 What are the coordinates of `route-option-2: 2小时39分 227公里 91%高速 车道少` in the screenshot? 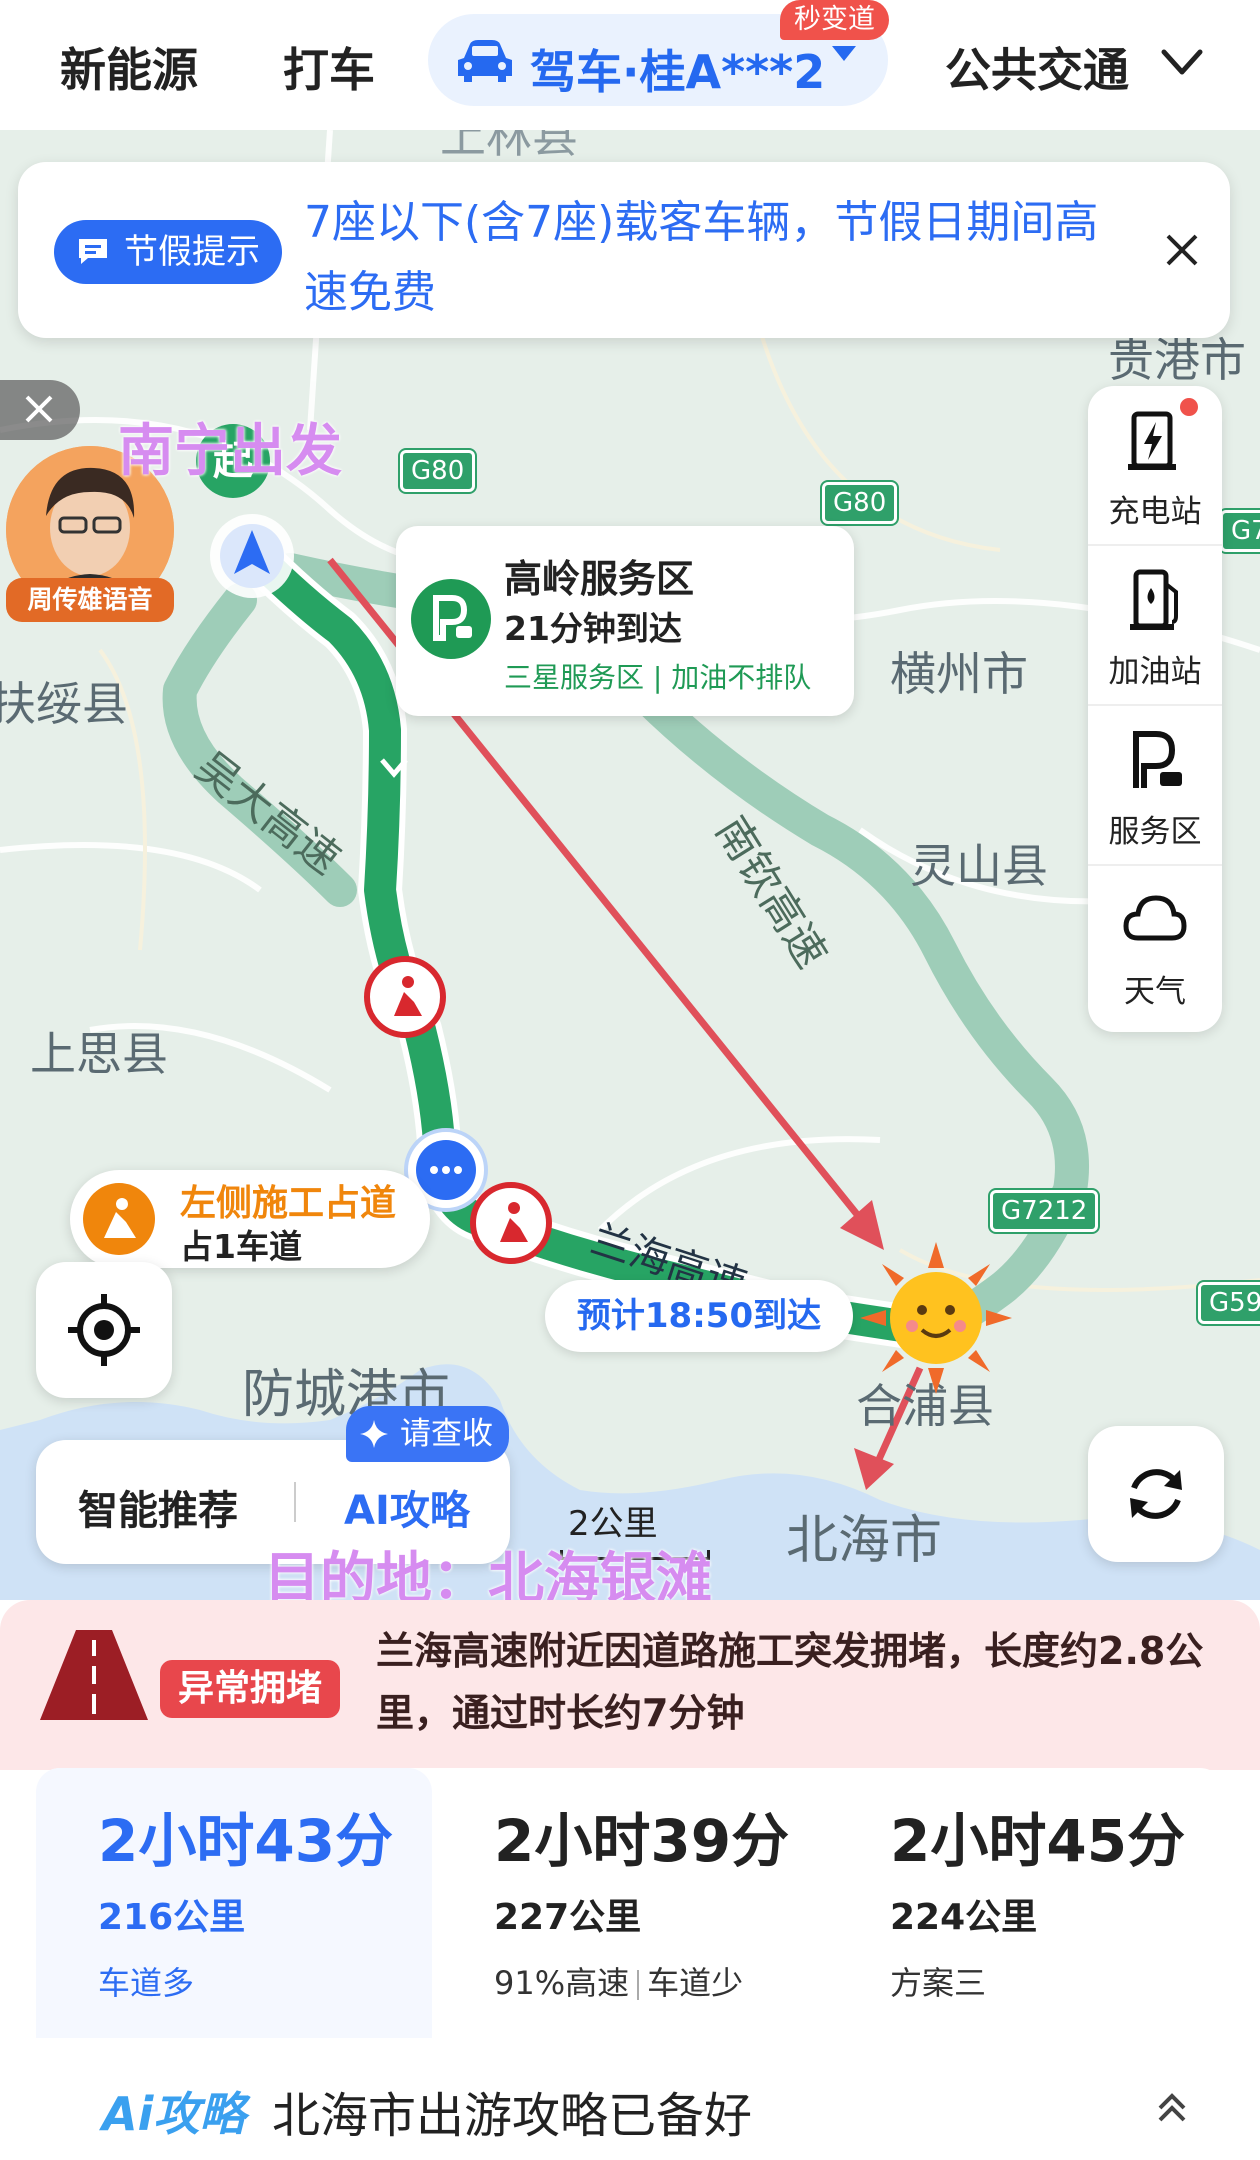 It's located at (630, 1903).